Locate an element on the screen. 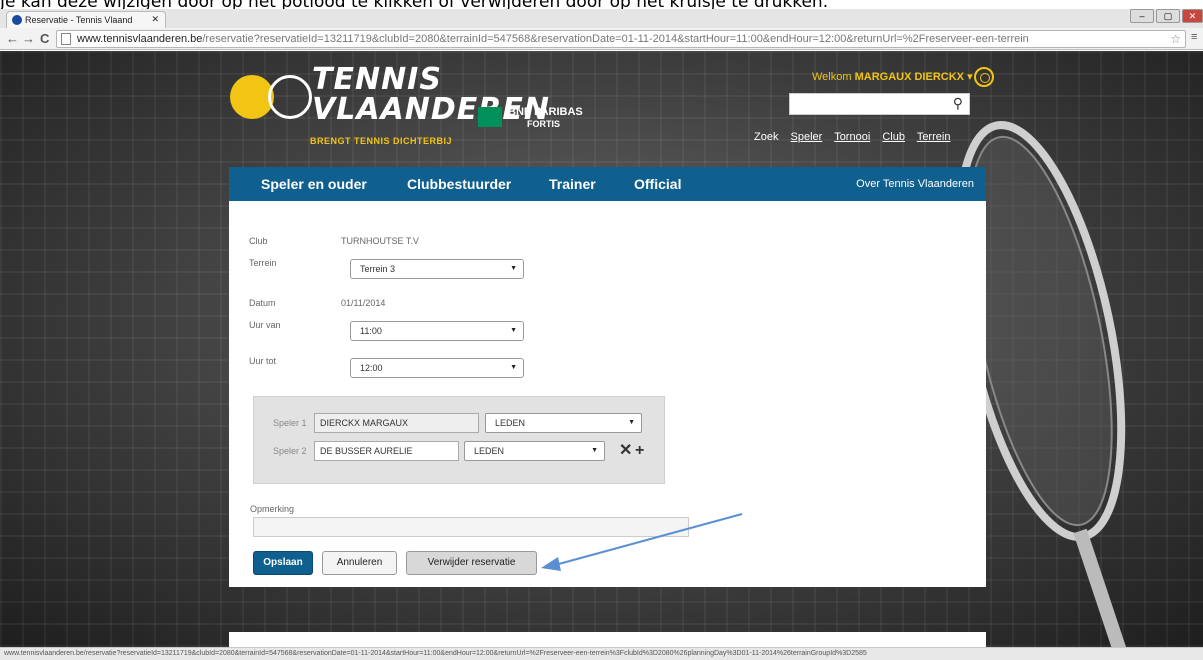  chevron-down-icon: ▾ is located at coordinates (970, 77).